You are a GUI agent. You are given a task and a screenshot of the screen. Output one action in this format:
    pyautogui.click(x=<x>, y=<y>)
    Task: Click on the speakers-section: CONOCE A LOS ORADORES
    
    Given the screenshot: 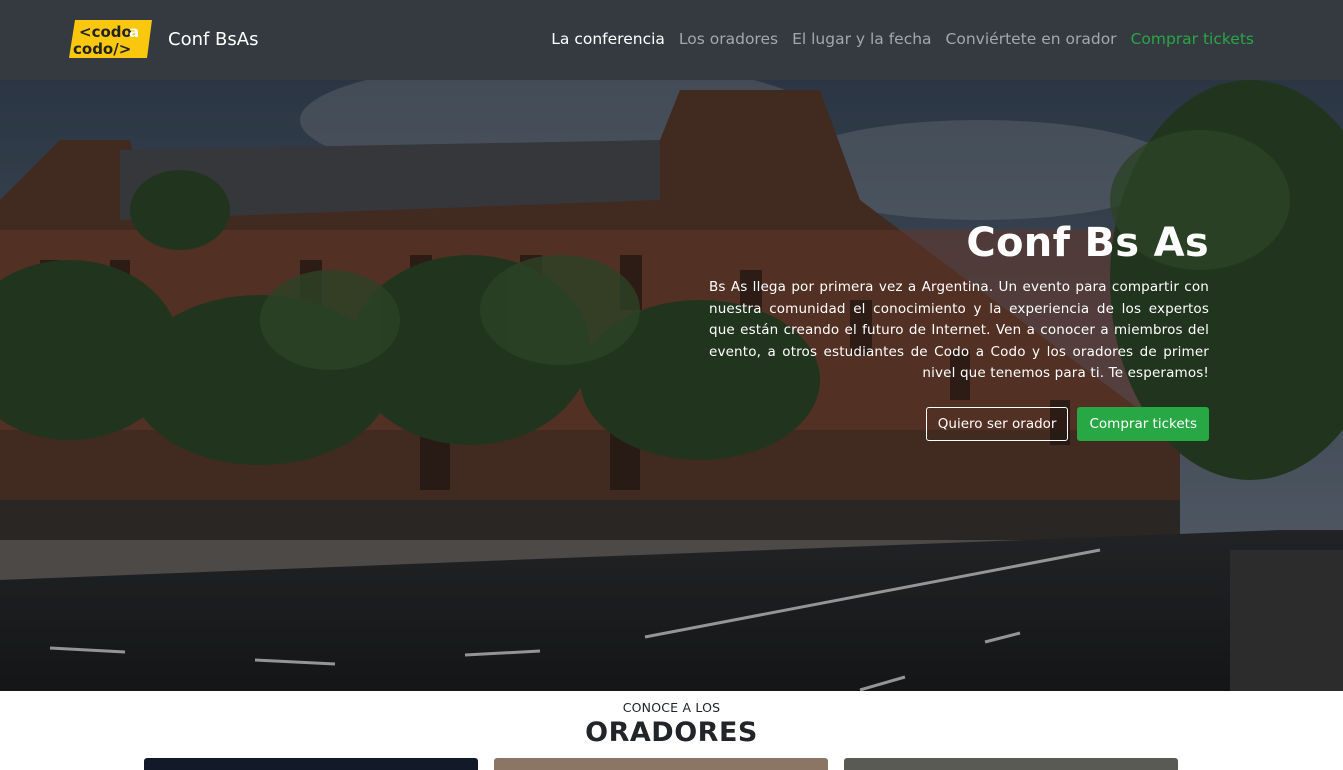 What is the action you would take?
    pyautogui.click(x=671, y=730)
    